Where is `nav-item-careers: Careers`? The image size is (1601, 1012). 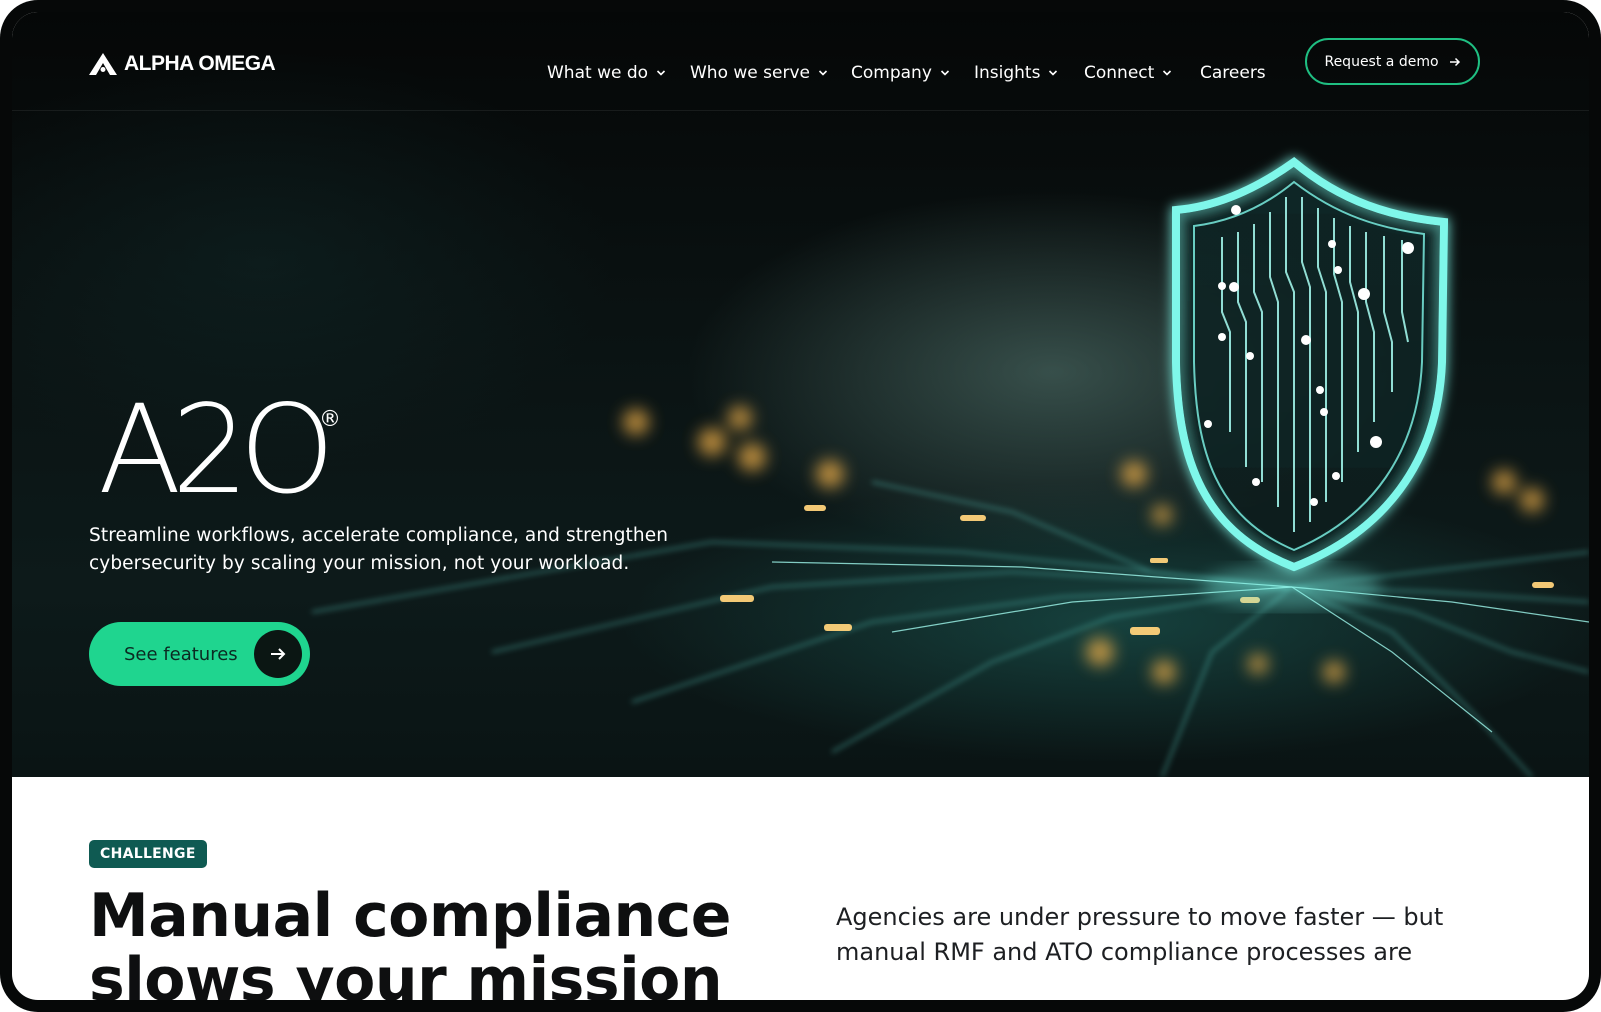 nav-item-careers: Careers is located at coordinates (1233, 73).